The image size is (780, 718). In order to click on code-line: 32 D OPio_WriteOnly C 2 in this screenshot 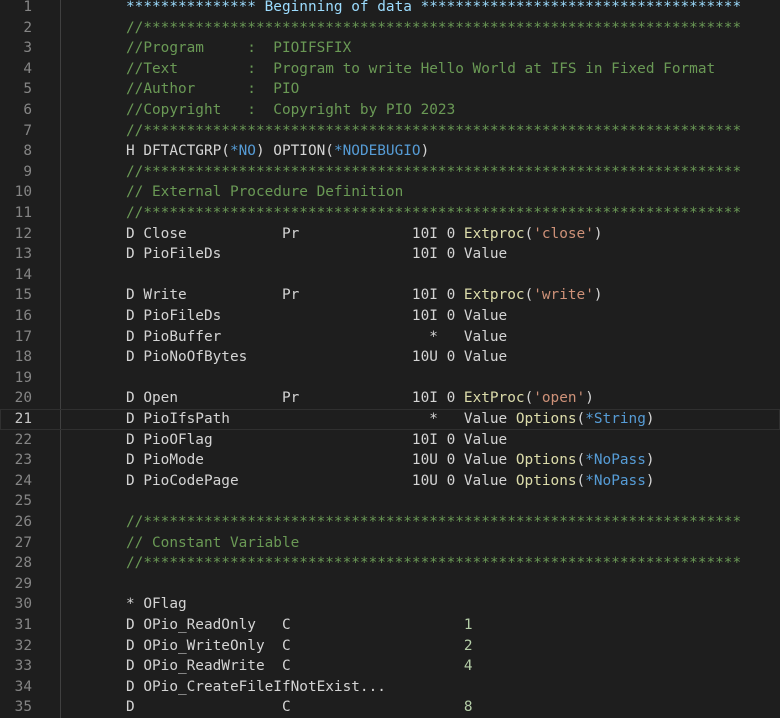, I will do `click(390, 646)`.